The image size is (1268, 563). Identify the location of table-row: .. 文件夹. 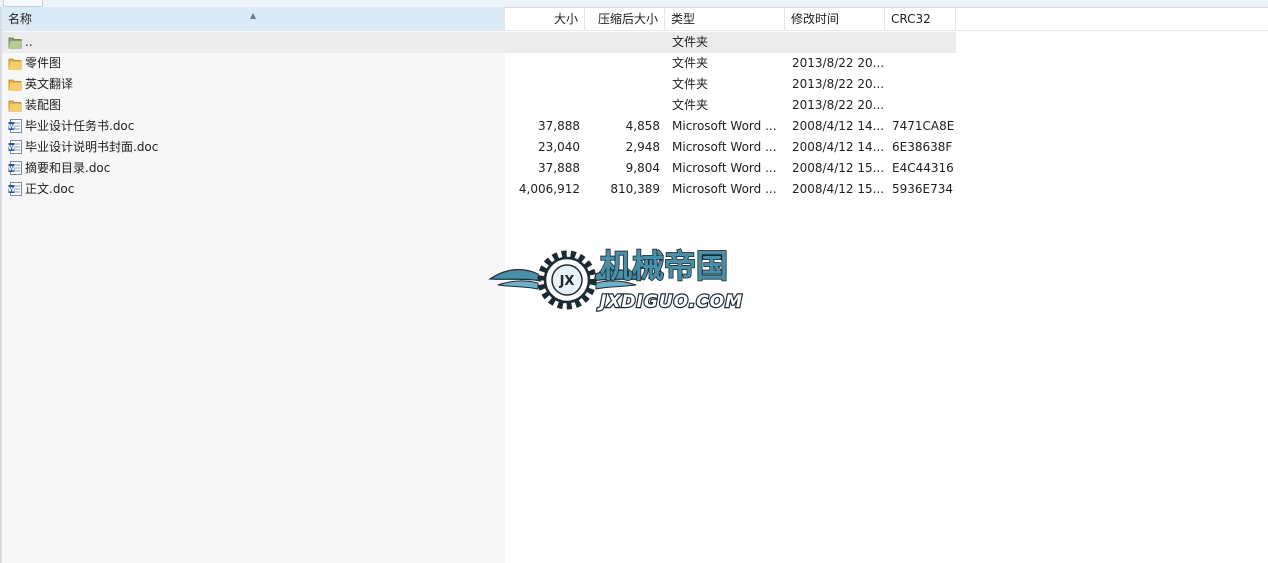
(479, 42).